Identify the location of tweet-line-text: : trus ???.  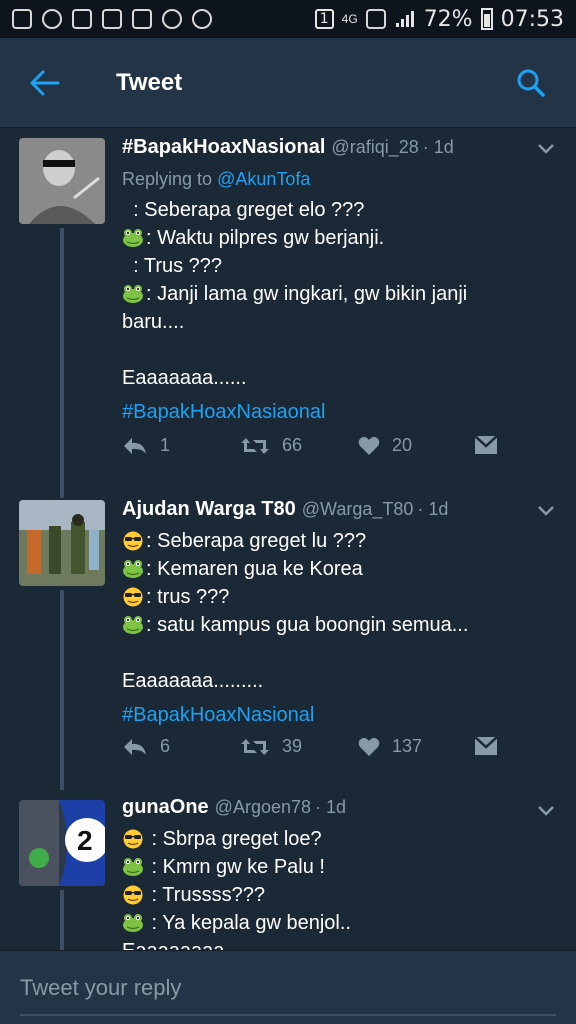
(188, 597).